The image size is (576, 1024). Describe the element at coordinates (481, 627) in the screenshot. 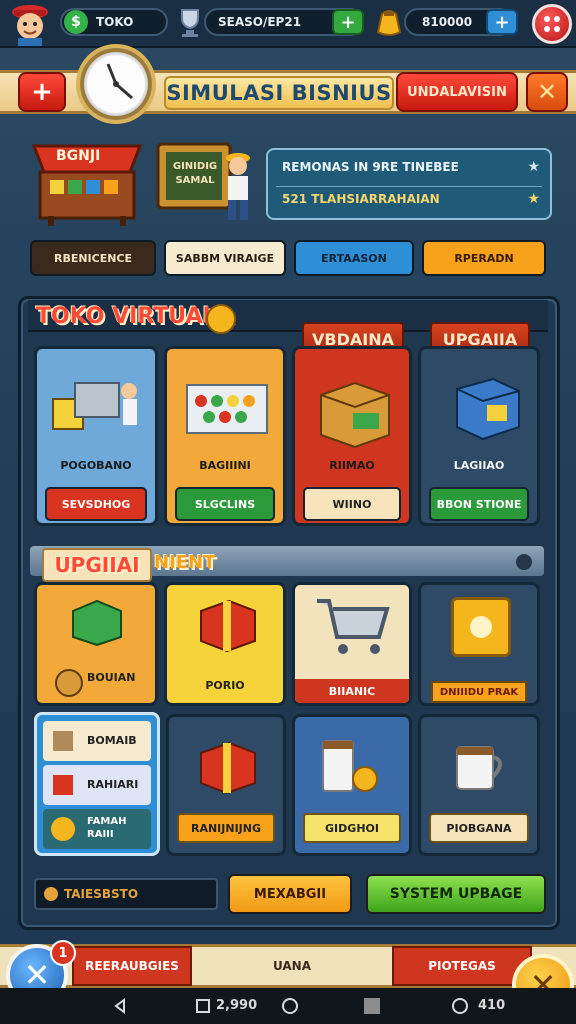

I see `gold-safe-icon` at that location.